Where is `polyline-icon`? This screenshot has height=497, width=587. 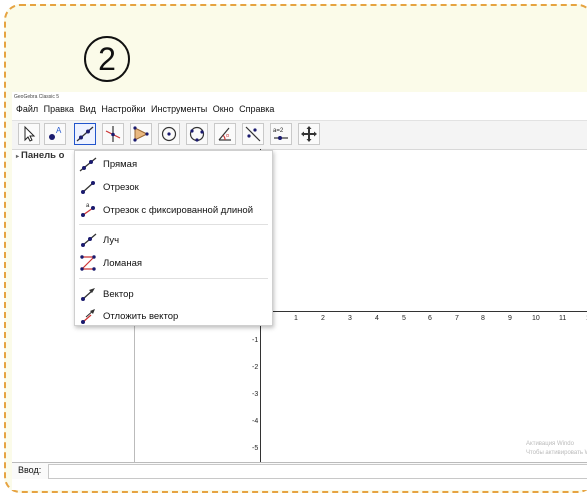 polyline-icon is located at coordinates (88, 263).